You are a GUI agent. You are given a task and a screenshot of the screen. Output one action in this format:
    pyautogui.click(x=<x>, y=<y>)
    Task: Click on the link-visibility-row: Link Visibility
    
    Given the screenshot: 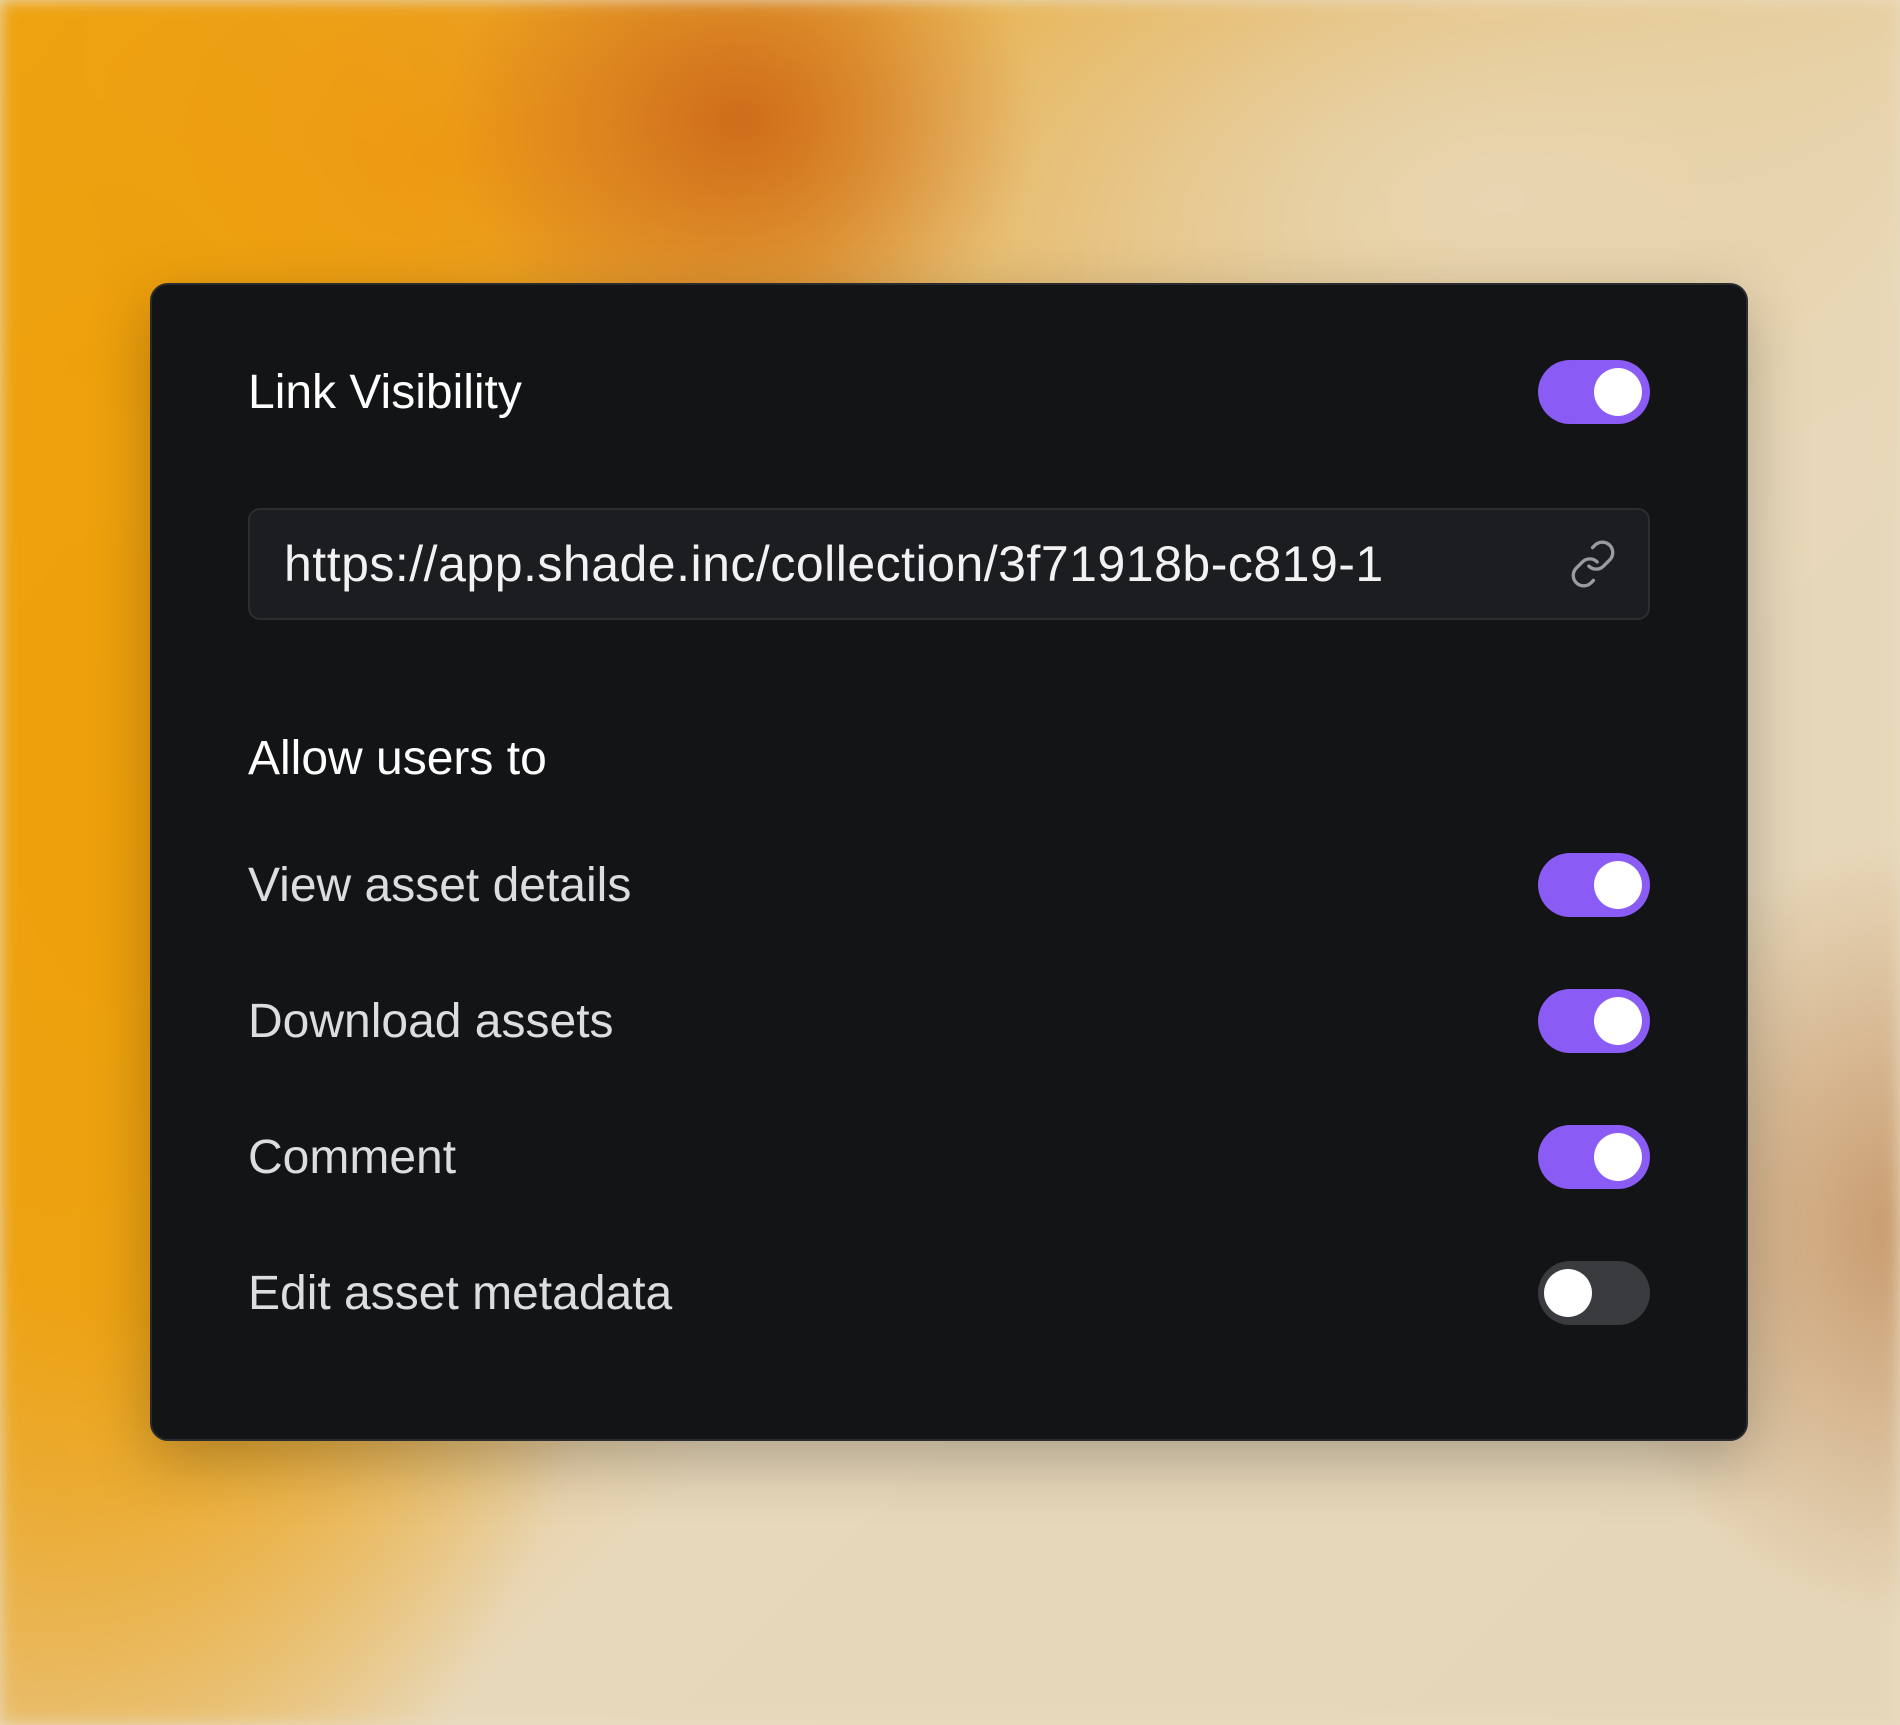 What is the action you would take?
    pyautogui.click(x=949, y=392)
    